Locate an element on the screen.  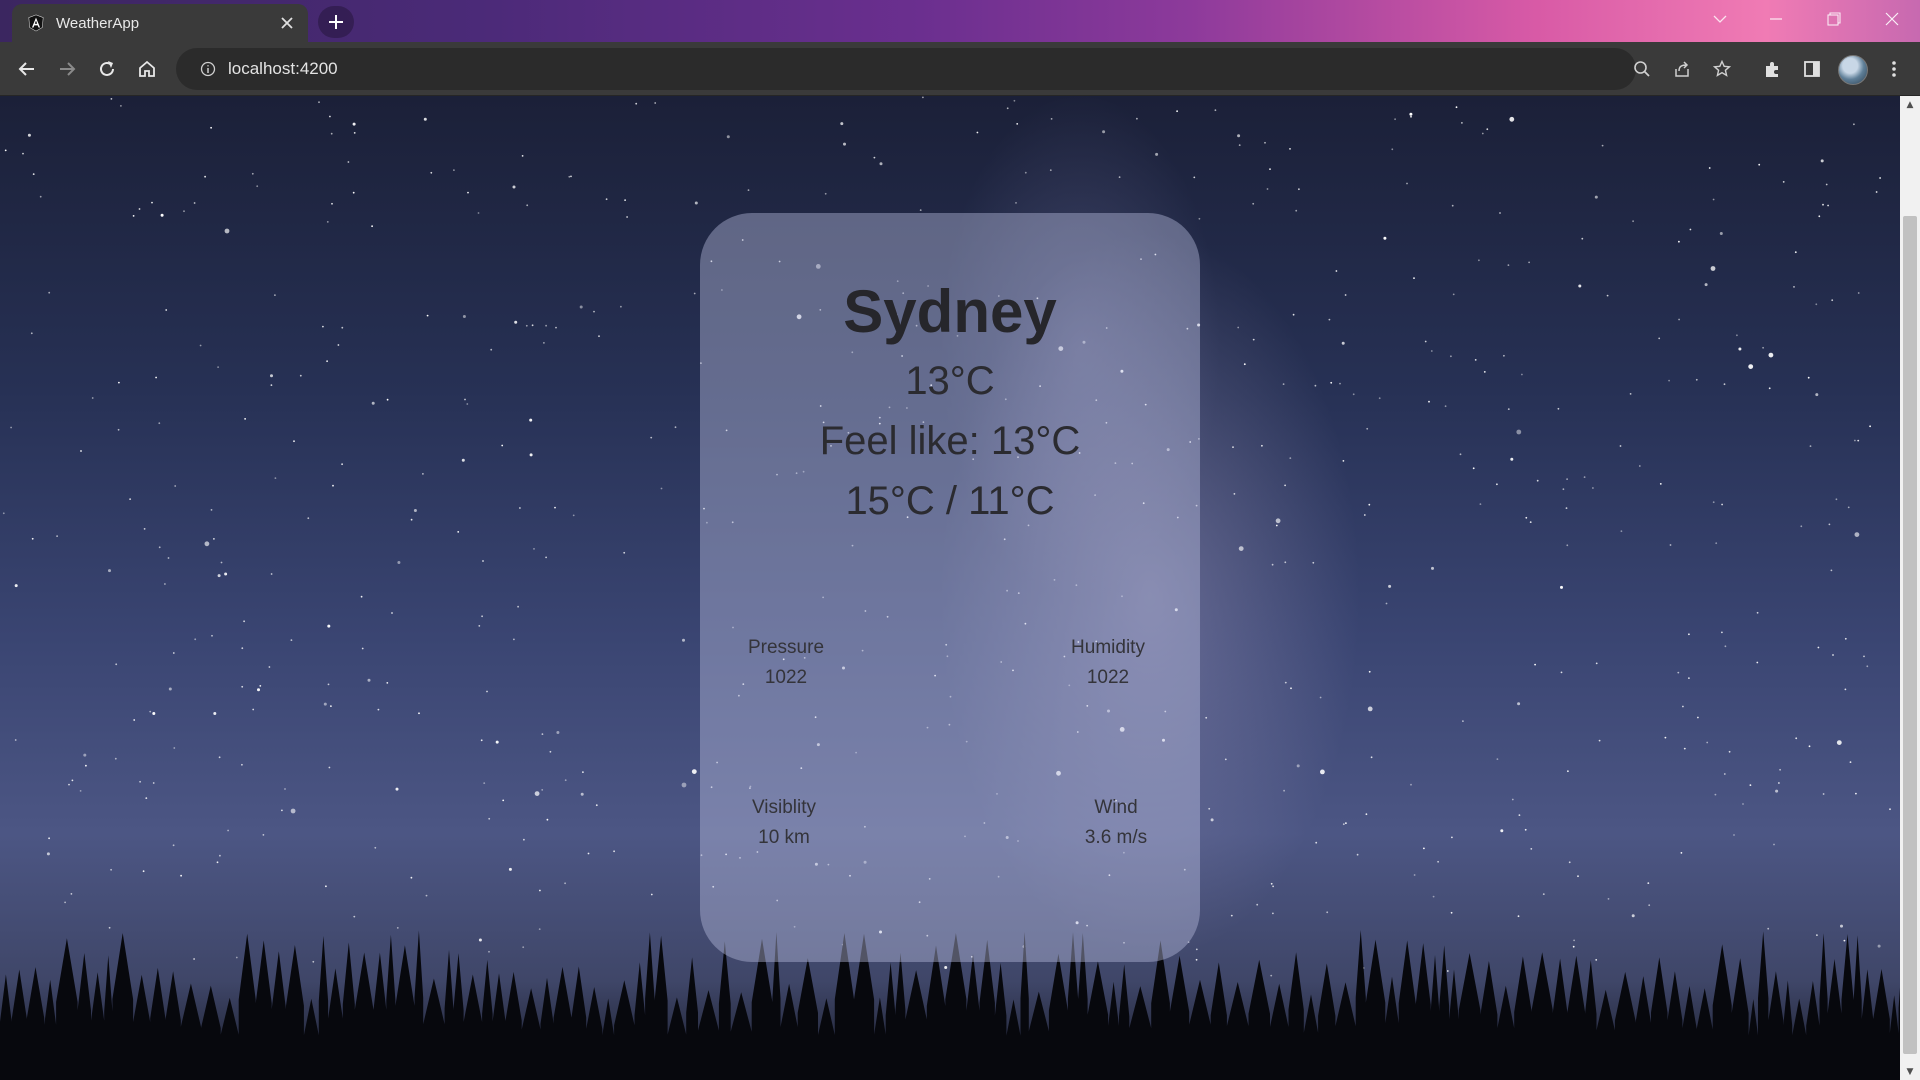
menu-icon is located at coordinates (1894, 69).